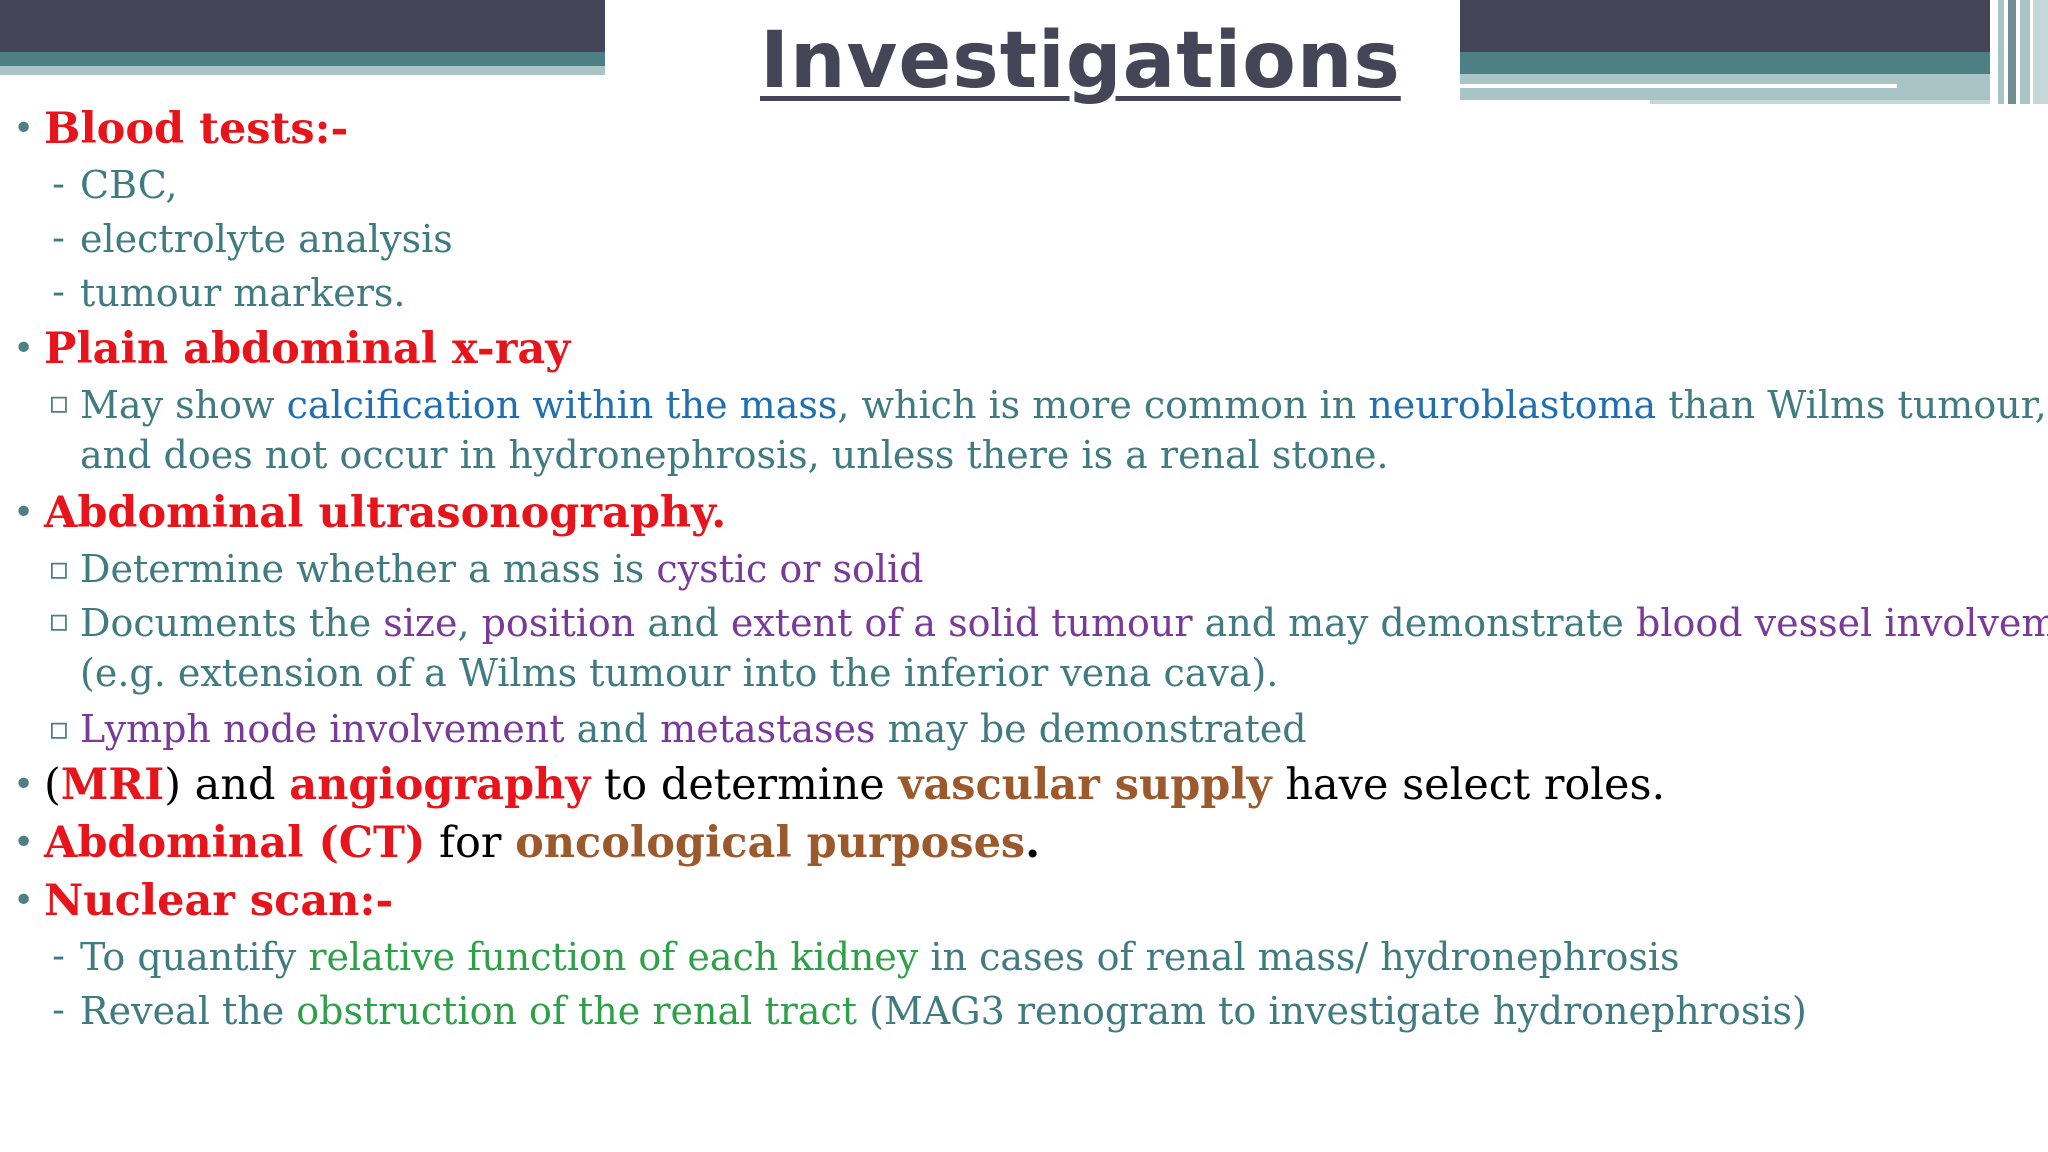 Image resolution: width=2048 pixels, height=1152 pixels. I want to click on header-bar-left-teal, so click(302, 59).